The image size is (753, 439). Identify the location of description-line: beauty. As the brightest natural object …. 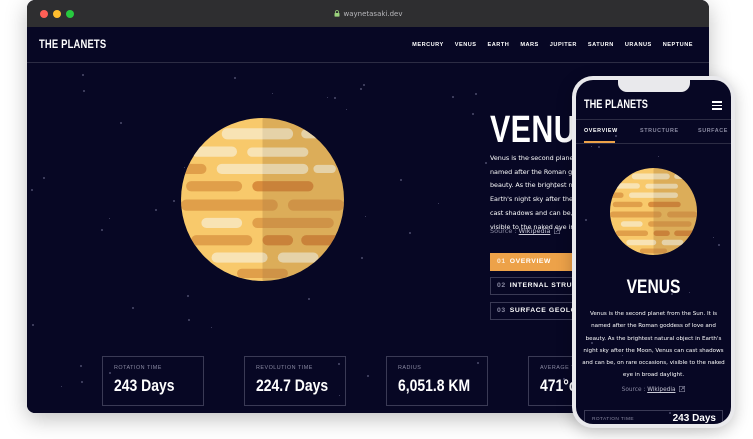
(653, 338).